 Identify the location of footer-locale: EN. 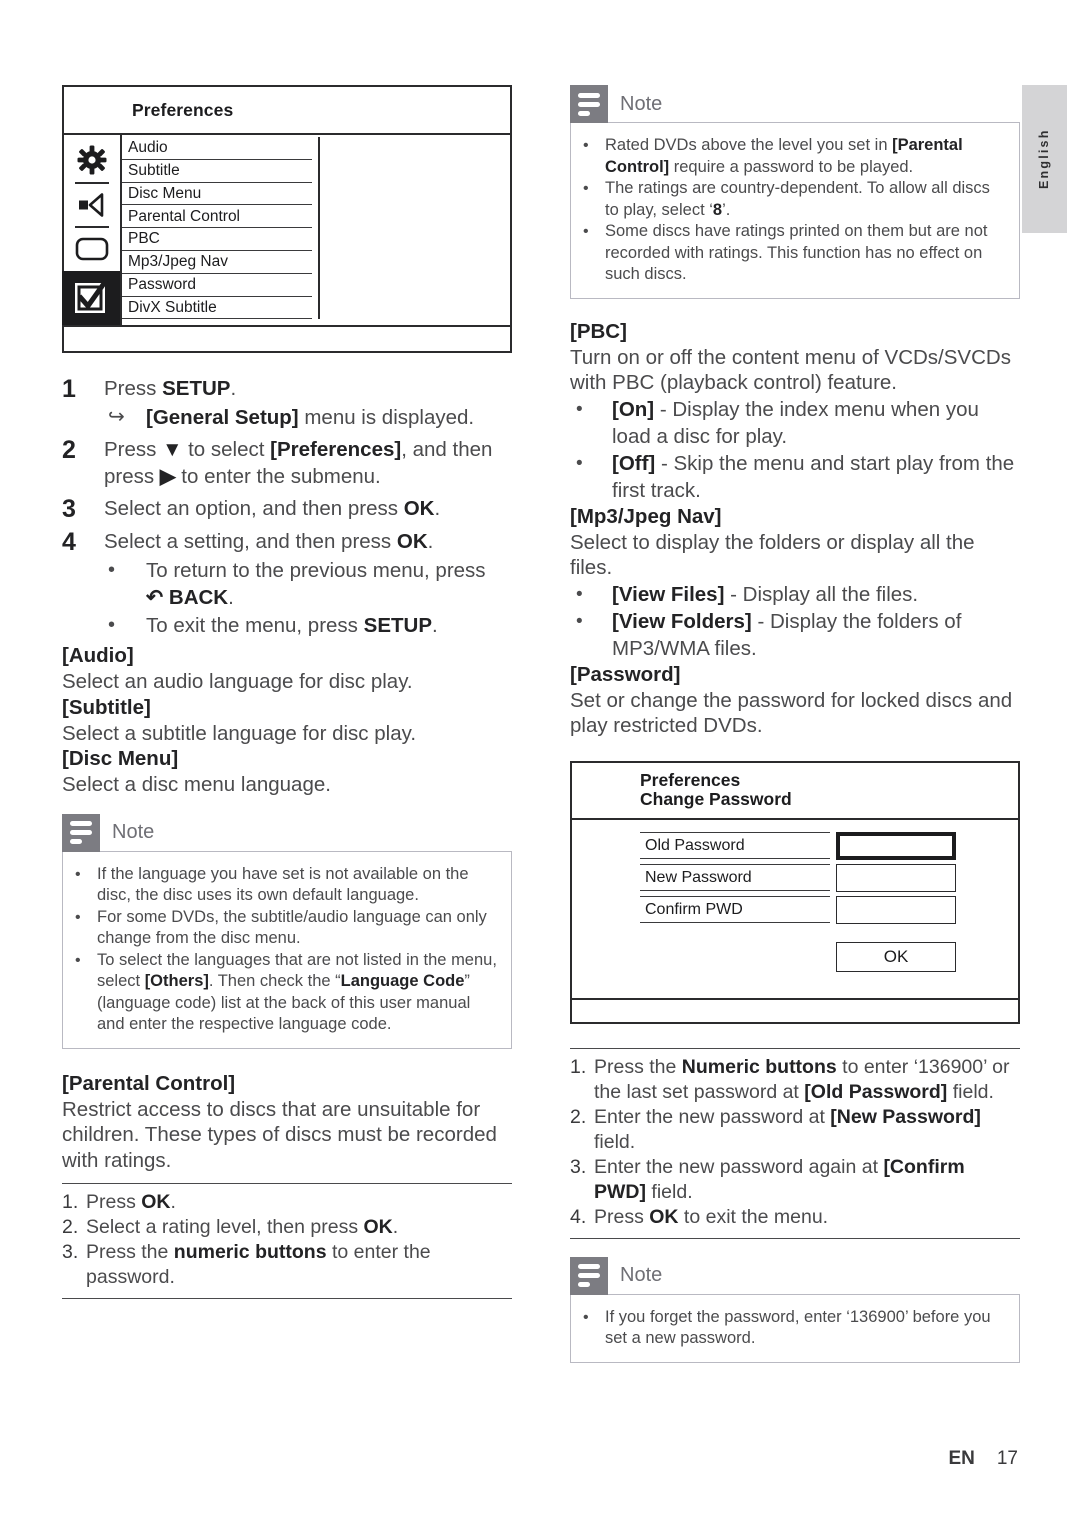
(961, 1458).